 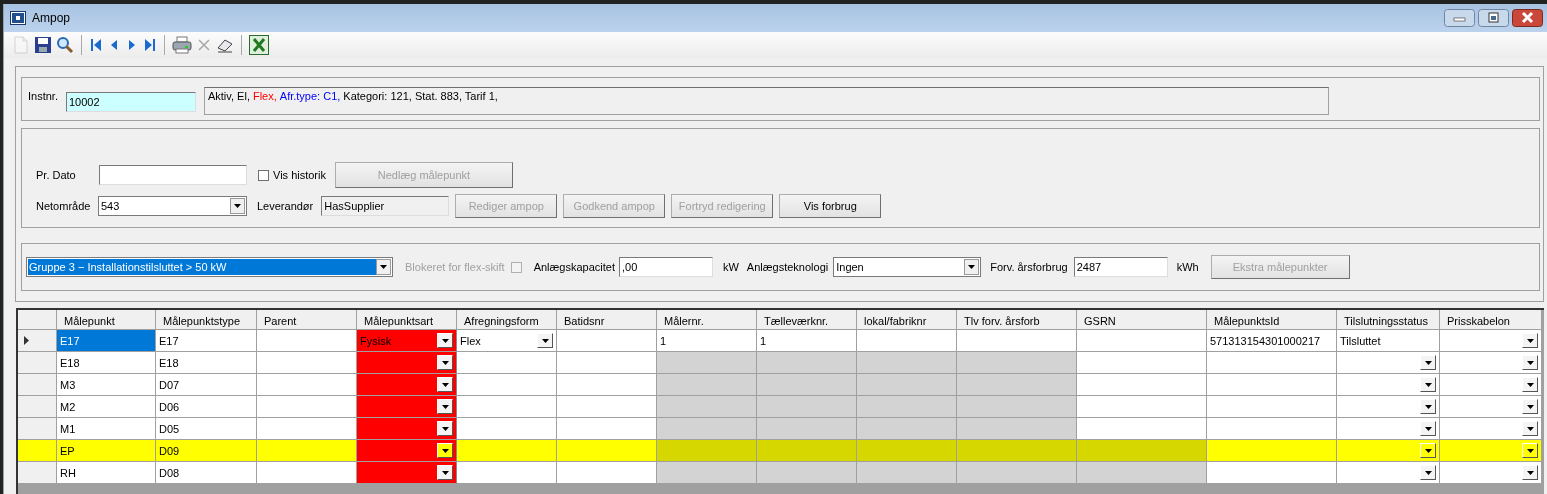 What do you see at coordinates (707, 320) in the screenshot?
I see `column-header: Målernr.` at bounding box center [707, 320].